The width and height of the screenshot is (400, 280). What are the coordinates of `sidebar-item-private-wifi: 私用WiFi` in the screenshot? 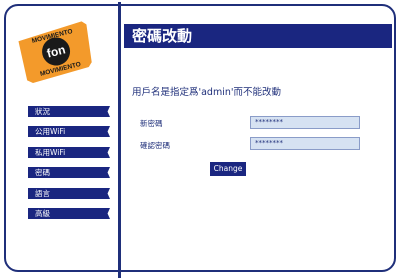 It's located at (69, 152).